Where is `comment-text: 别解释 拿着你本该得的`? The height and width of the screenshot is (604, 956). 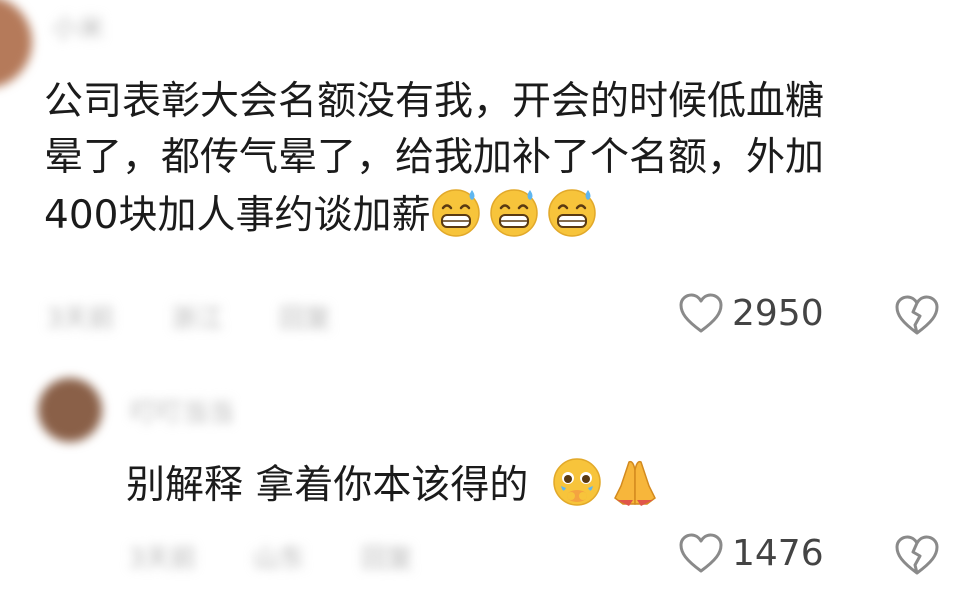 comment-text: 别解释 拿着你本该得的 is located at coordinates (396, 485).